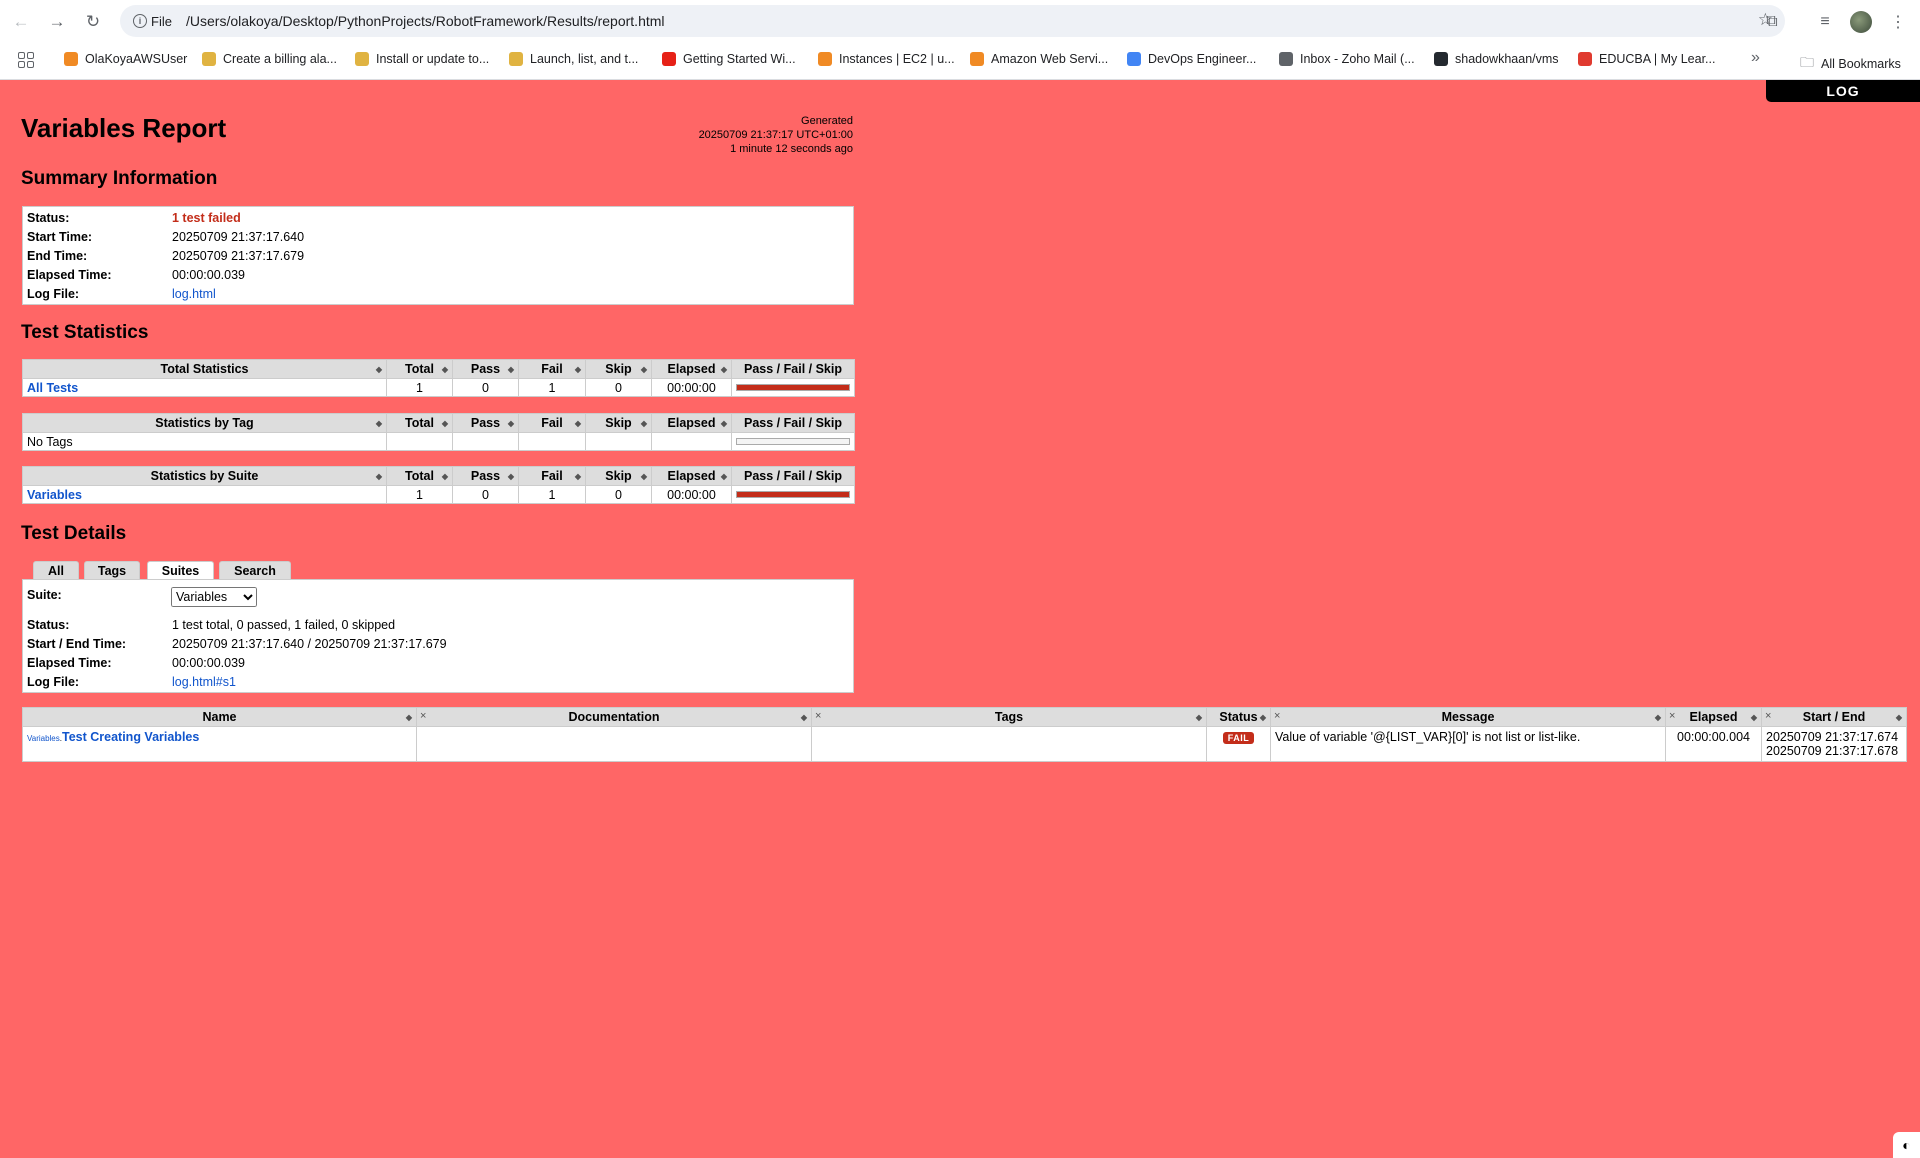  Describe the element at coordinates (52, 388) in the screenshot. I see `all-tests-link: All Tests` at that location.